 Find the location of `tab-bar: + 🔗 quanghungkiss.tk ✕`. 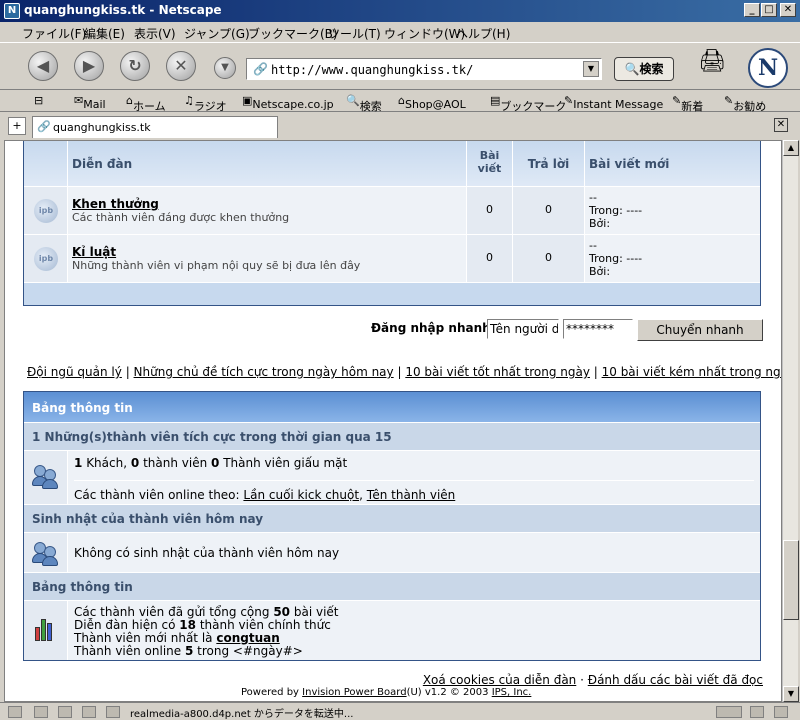

tab-bar: + 🔗 quanghungkiss.tk ✕ is located at coordinates (400, 126).